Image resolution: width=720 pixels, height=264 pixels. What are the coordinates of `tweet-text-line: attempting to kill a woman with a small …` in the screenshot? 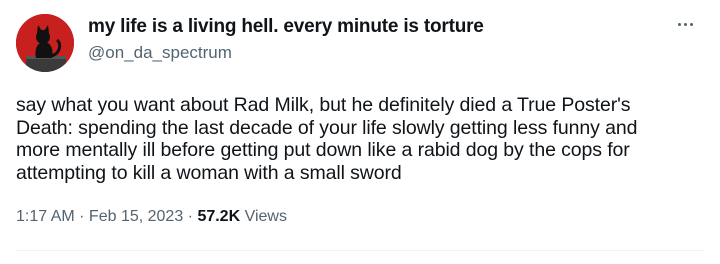 It's located at (209, 172).